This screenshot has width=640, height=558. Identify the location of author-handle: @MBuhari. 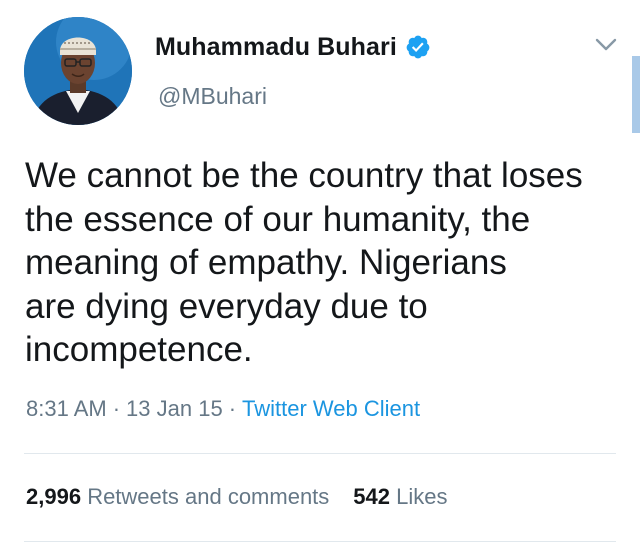
(212, 96).